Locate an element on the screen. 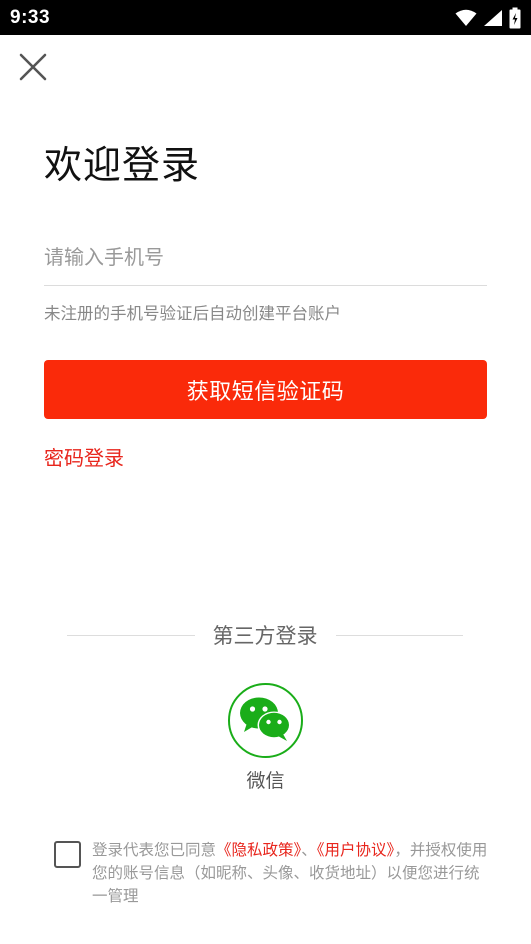  get-sms-code-button: 获取短信验证码 is located at coordinates (265, 389).